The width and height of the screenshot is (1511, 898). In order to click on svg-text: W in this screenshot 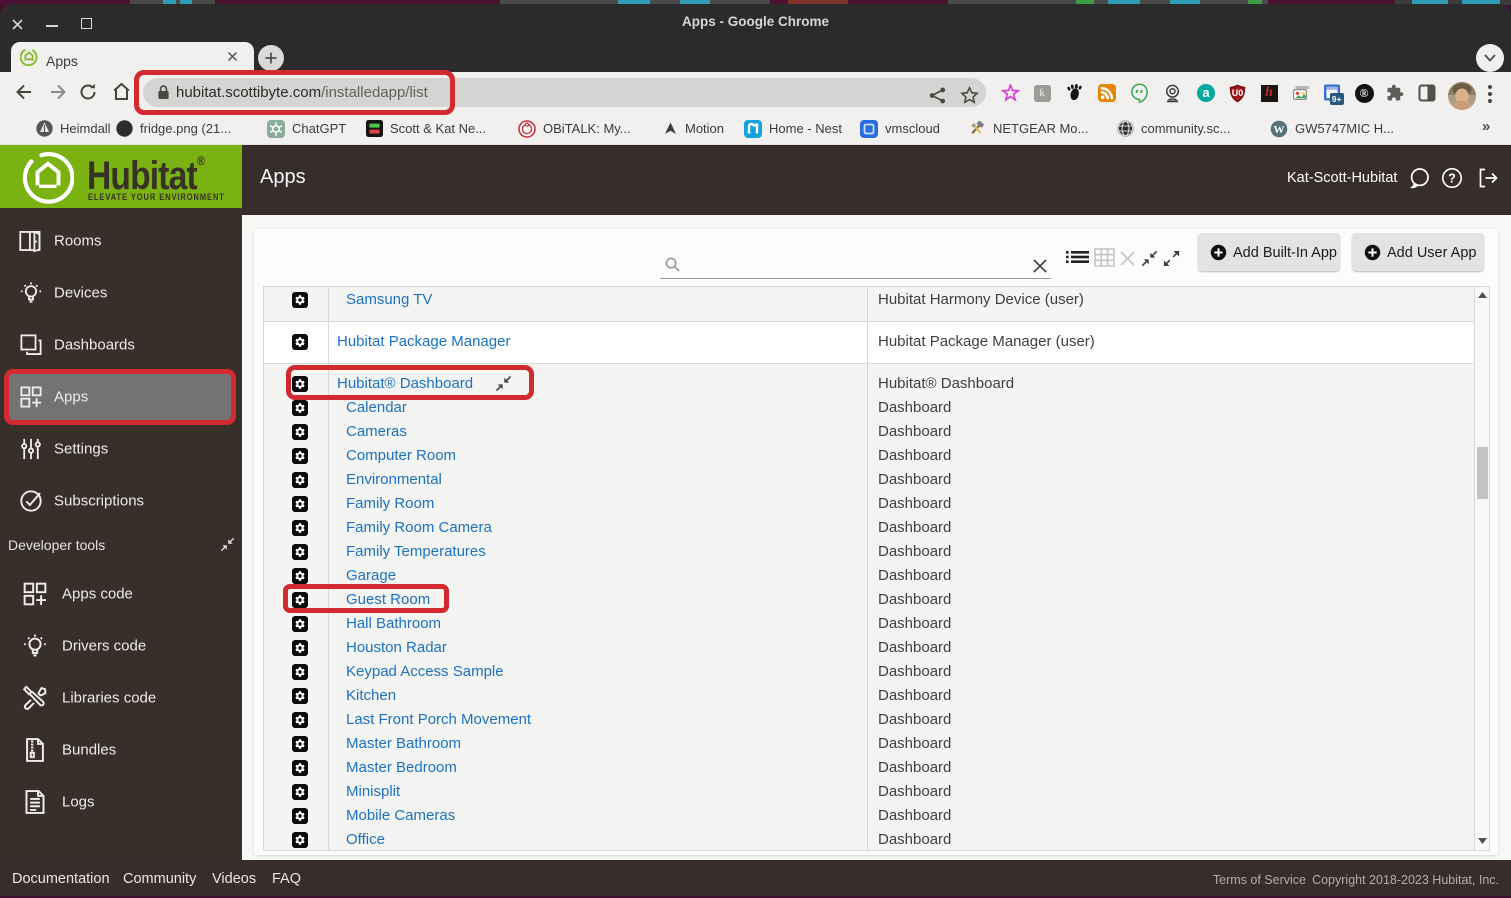, I will do `click(1279, 130)`.